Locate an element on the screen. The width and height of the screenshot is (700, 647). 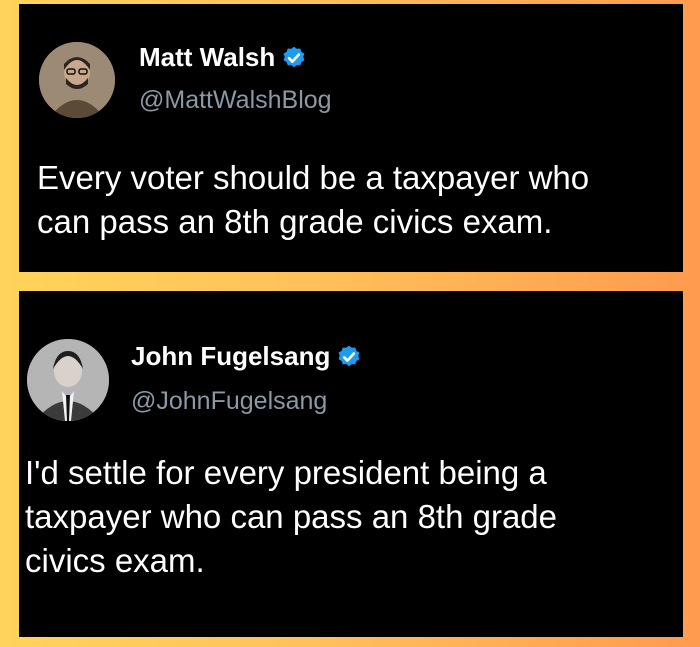
display-name: John Fugelsang is located at coordinates (230, 356).